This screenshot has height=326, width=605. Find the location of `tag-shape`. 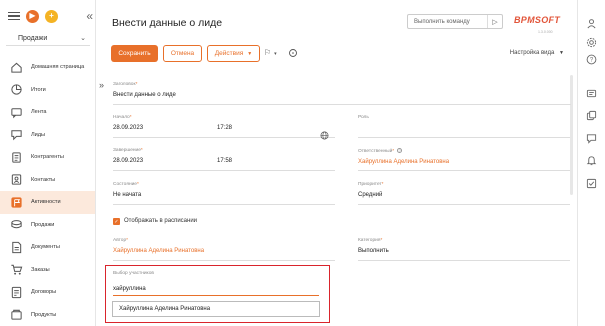

tag-shape is located at coordinates (293, 53).